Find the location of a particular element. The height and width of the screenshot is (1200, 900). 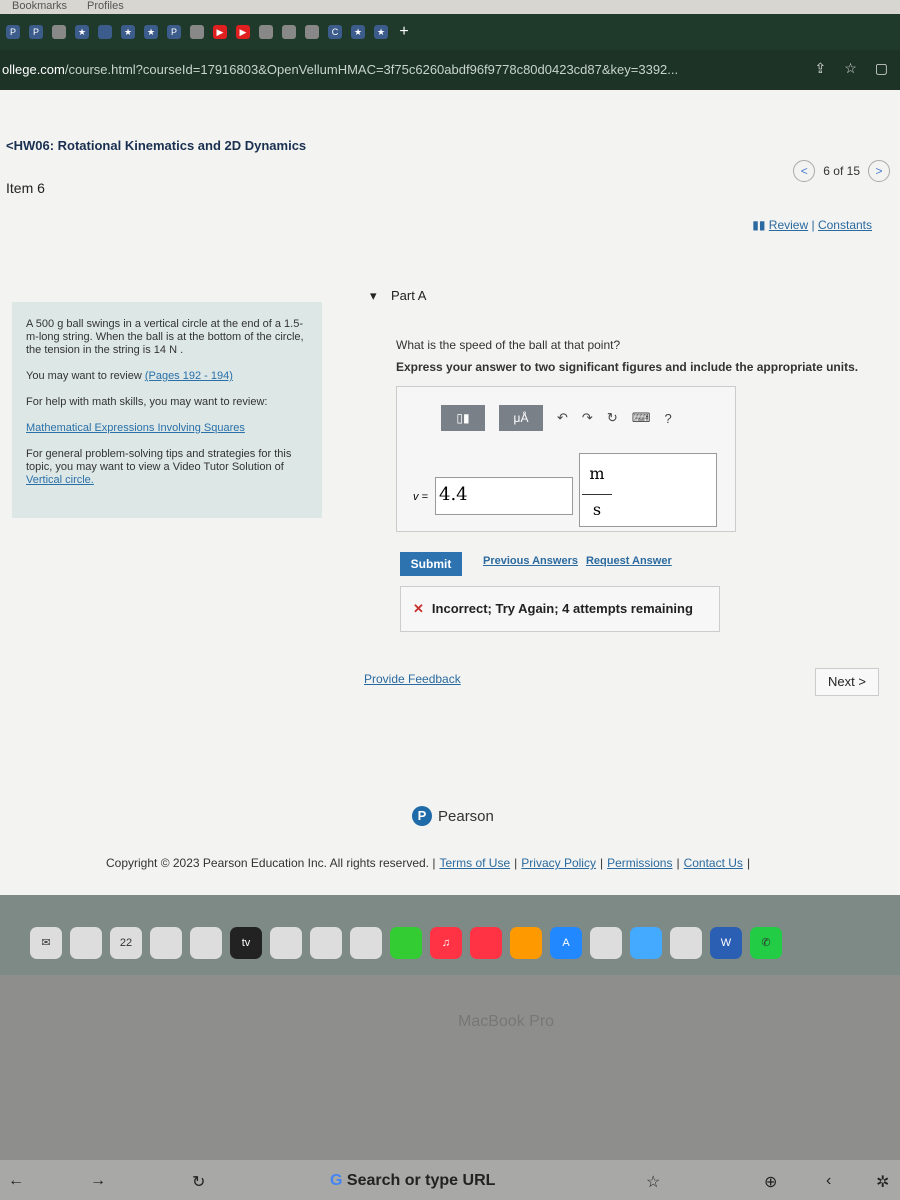

music-icon: ♫ is located at coordinates (446, 943).